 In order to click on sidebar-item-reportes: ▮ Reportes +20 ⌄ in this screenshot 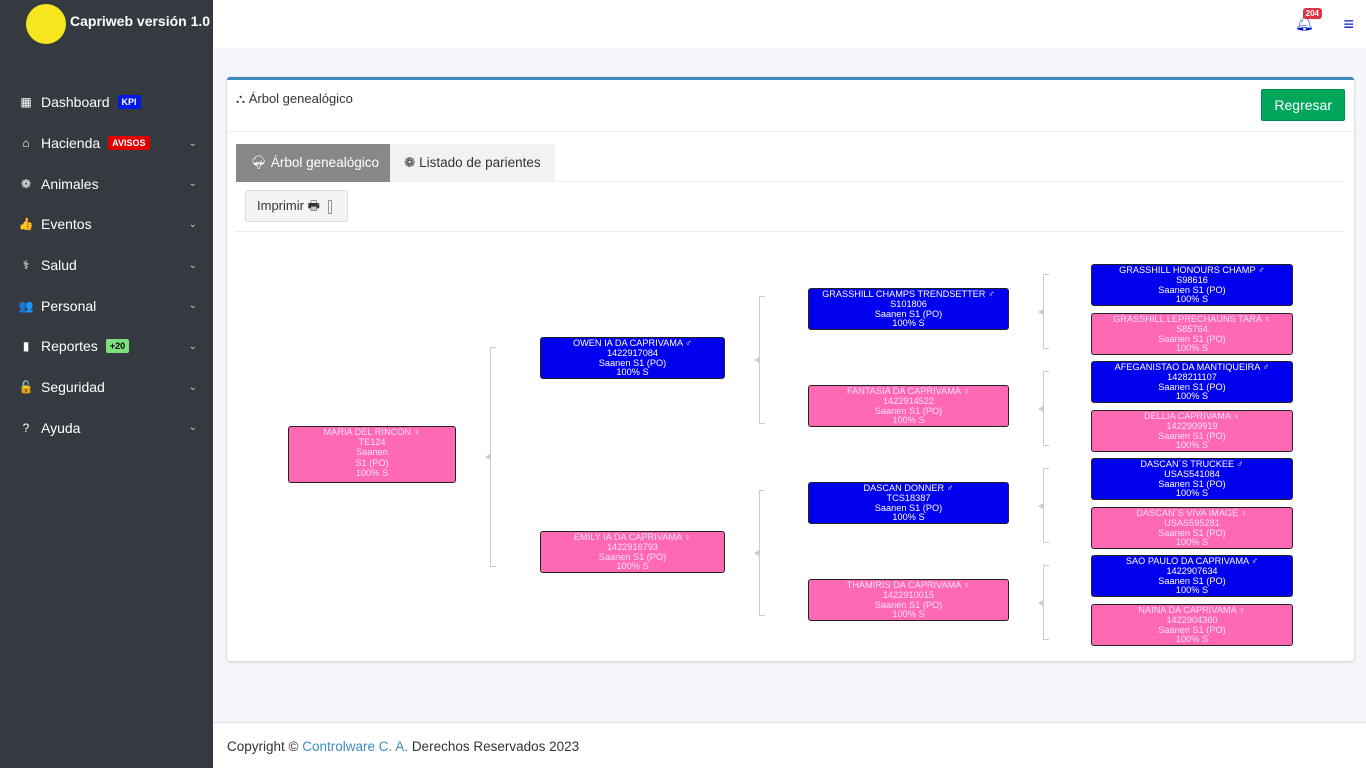, I will do `click(106, 346)`.